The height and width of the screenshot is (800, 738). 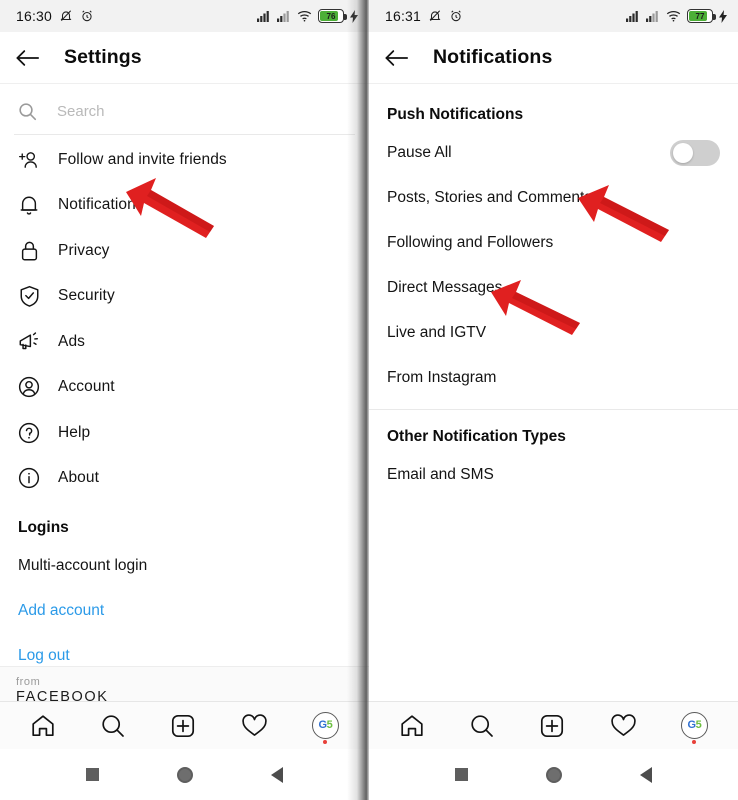 What do you see at coordinates (29, 342) in the screenshot?
I see `megaphone-icon` at bounding box center [29, 342].